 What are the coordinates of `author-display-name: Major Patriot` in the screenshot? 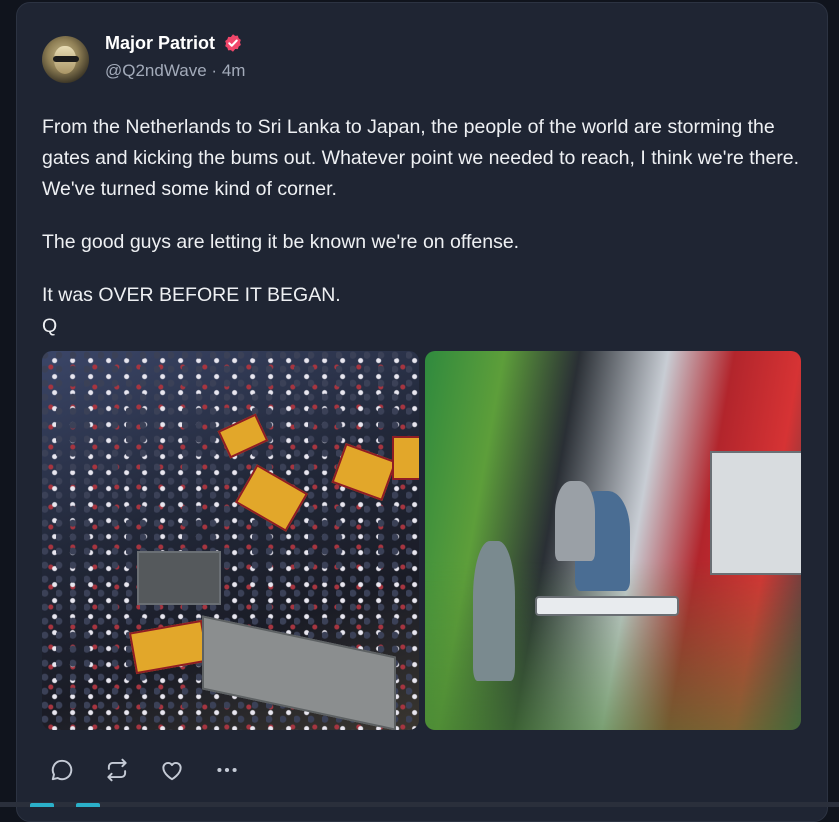 It's located at (160, 43).